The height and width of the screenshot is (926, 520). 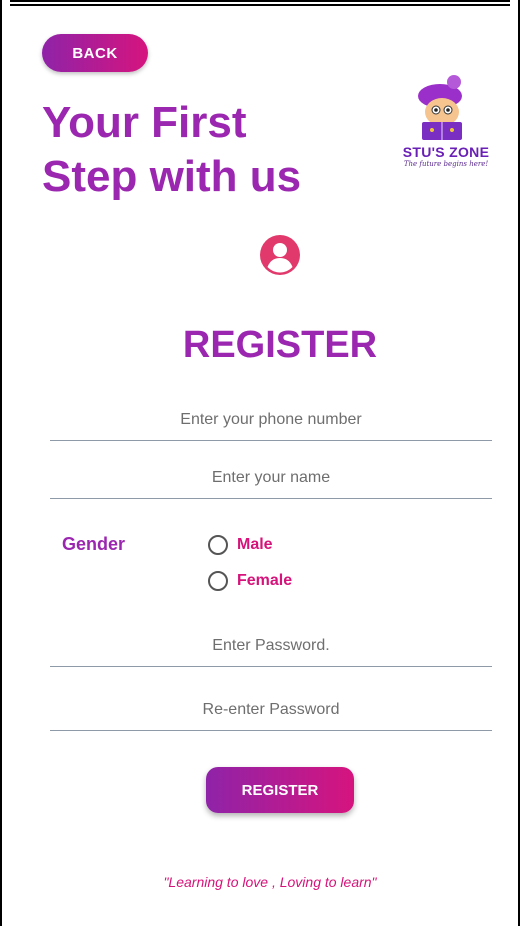 I want to click on footer-quote: "Learning to love , Loving to learn", so click(x=270, y=882).